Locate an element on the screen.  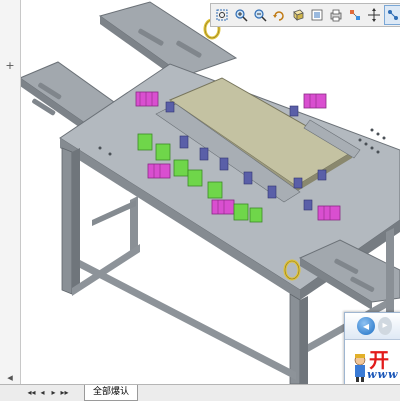
cylinder-back-right is located at coordinates (315, 101).